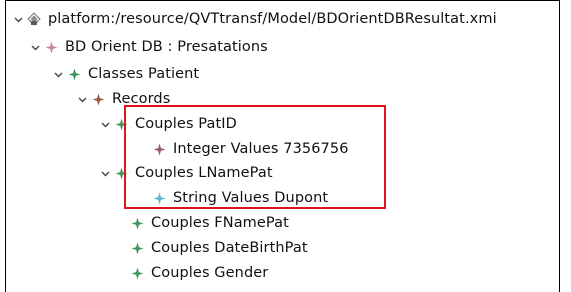 The height and width of the screenshot is (292, 571). Describe the element at coordinates (229, 248) in the screenshot. I see `tree-node-label: Couples DateBirthPat` at that location.